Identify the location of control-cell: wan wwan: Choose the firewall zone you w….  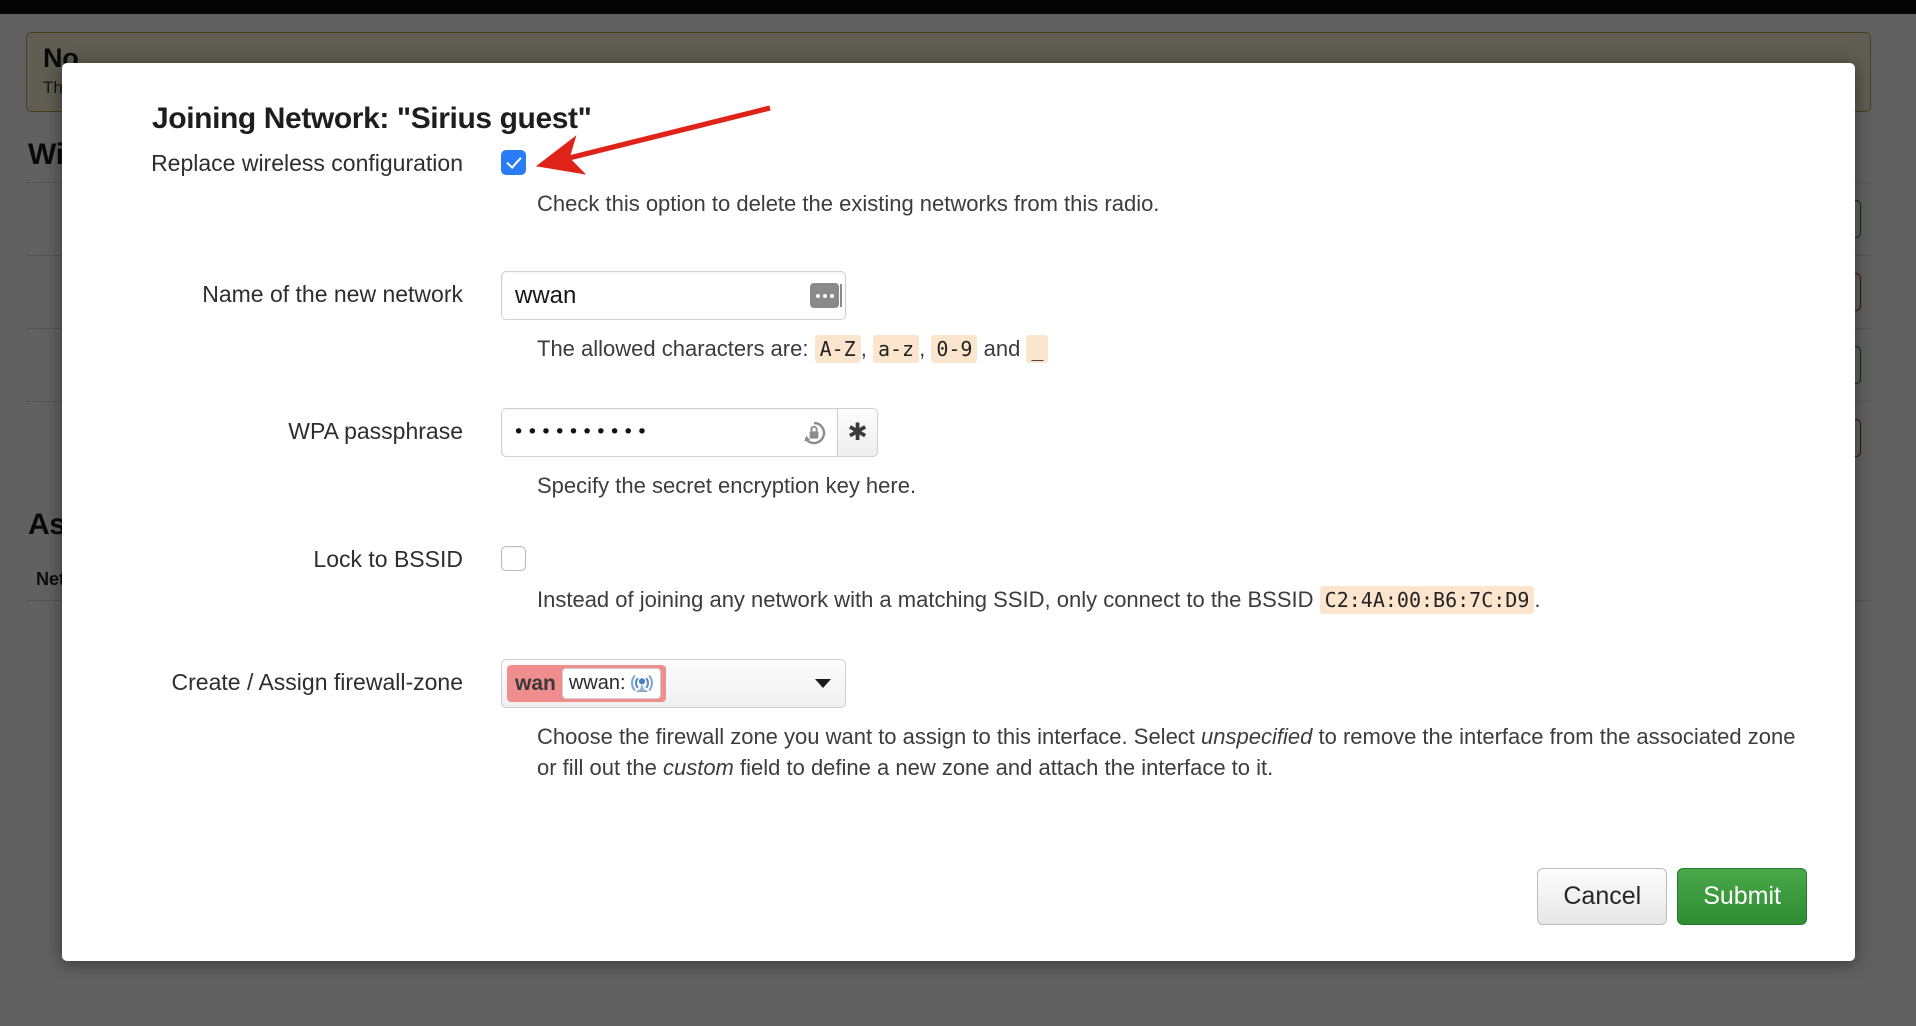
(1154, 720).